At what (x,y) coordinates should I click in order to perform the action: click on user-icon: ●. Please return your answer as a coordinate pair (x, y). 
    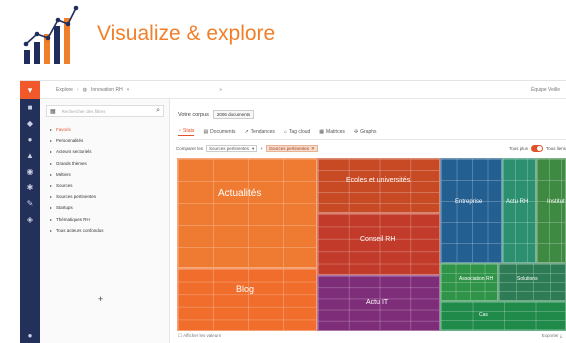
    Looking at the image, I should click on (30, 336).